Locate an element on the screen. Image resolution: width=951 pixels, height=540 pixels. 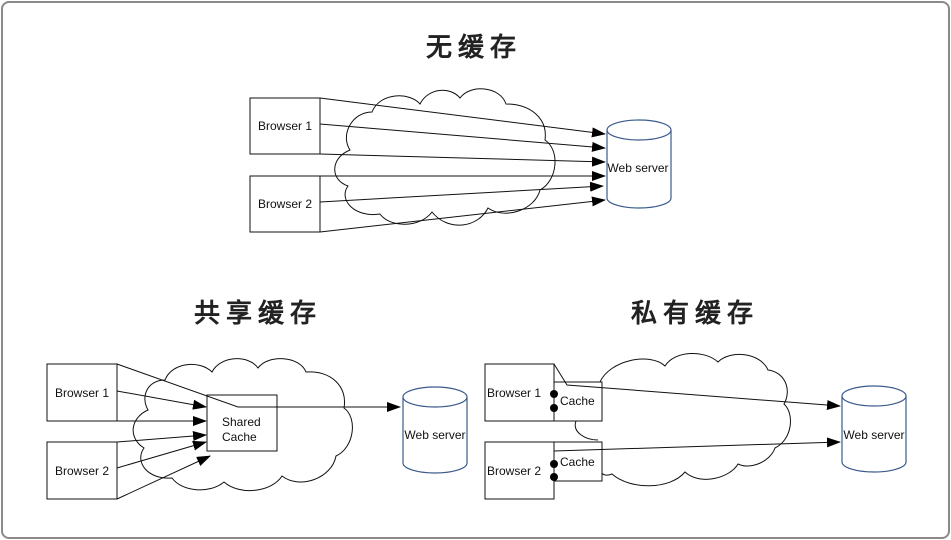
private-cache-1-node: Cache is located at coordinates (576, 401).